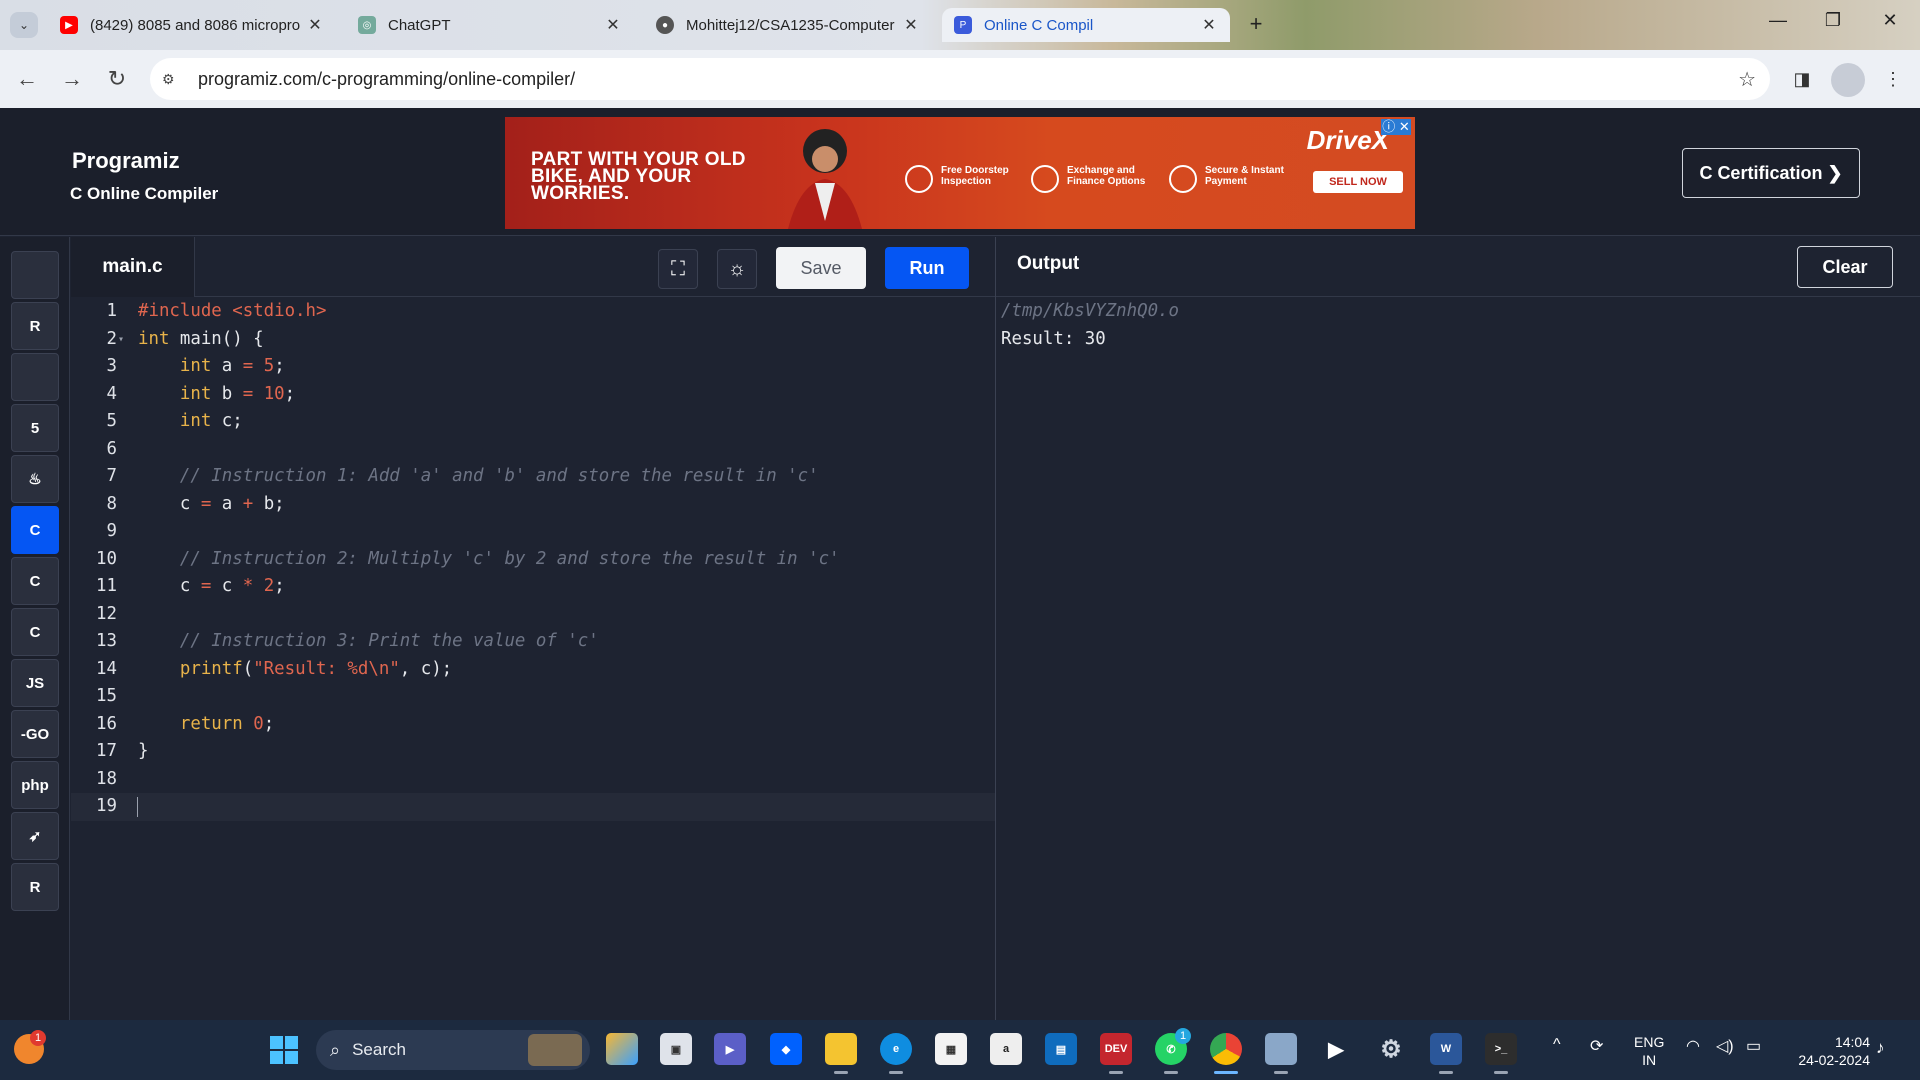 The height and width of the screenshot is (1080, 1920). I want to click on minimize-icon: —, so click(1778, 20).